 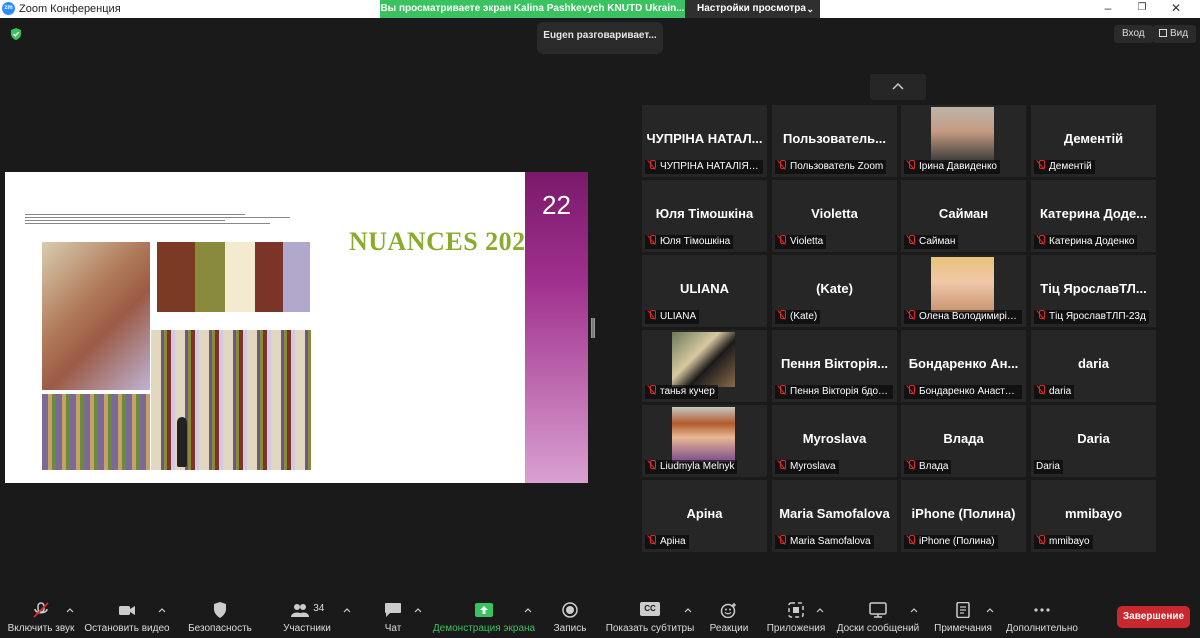 I want to click on chat-options-chevron-icon, so click(x=418, y=610).